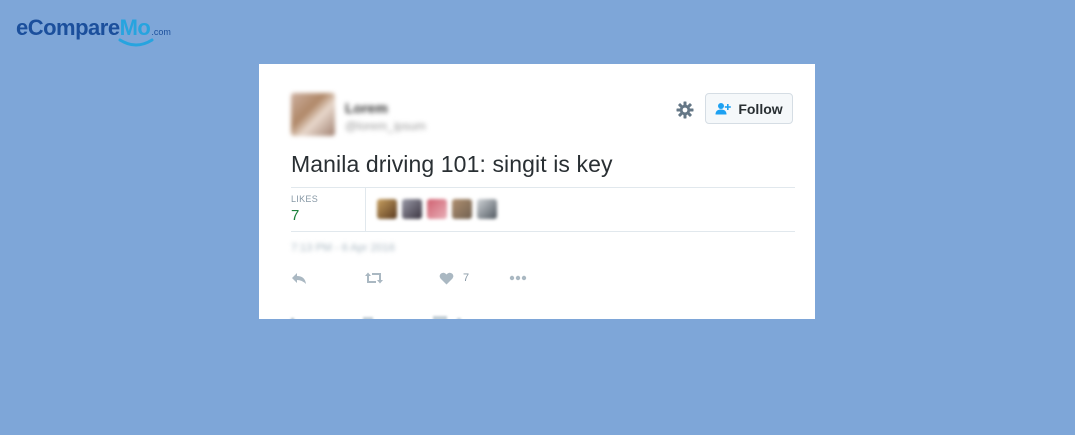  I want to click on logo-suffix: .com, so click(161, 32).